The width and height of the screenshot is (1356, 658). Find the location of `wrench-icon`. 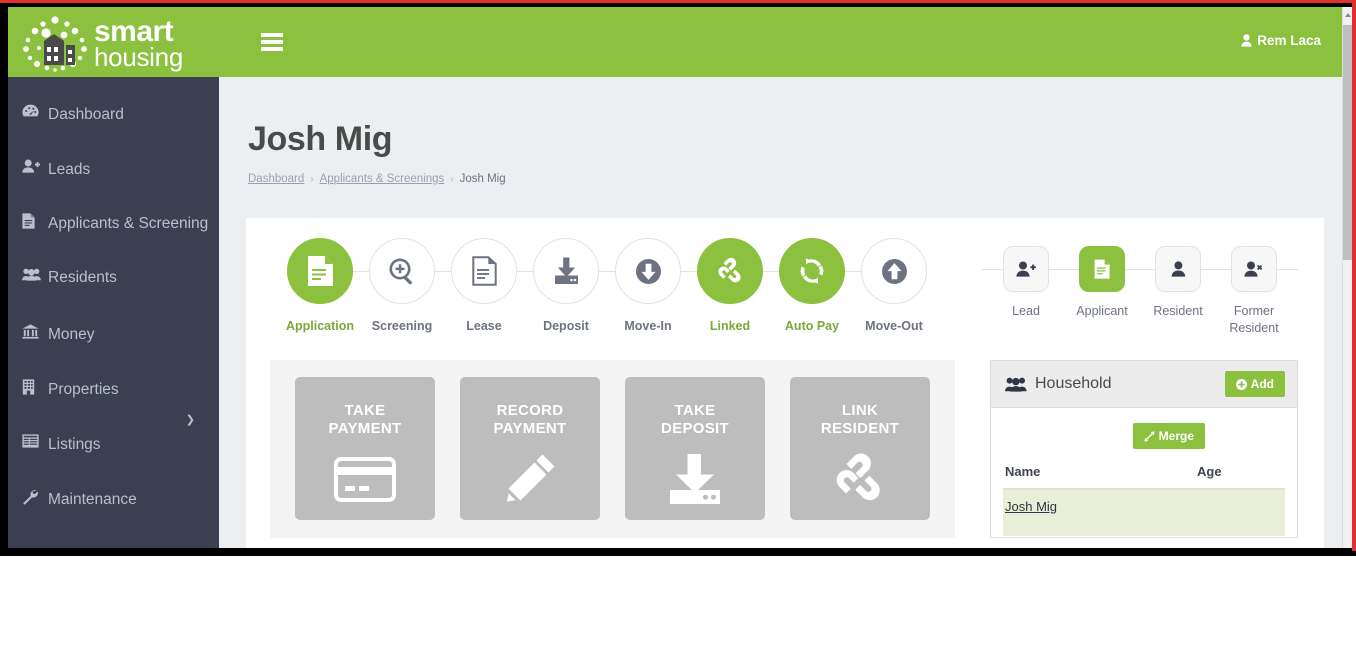

wrench-icon is located at coordinates (35, 497).